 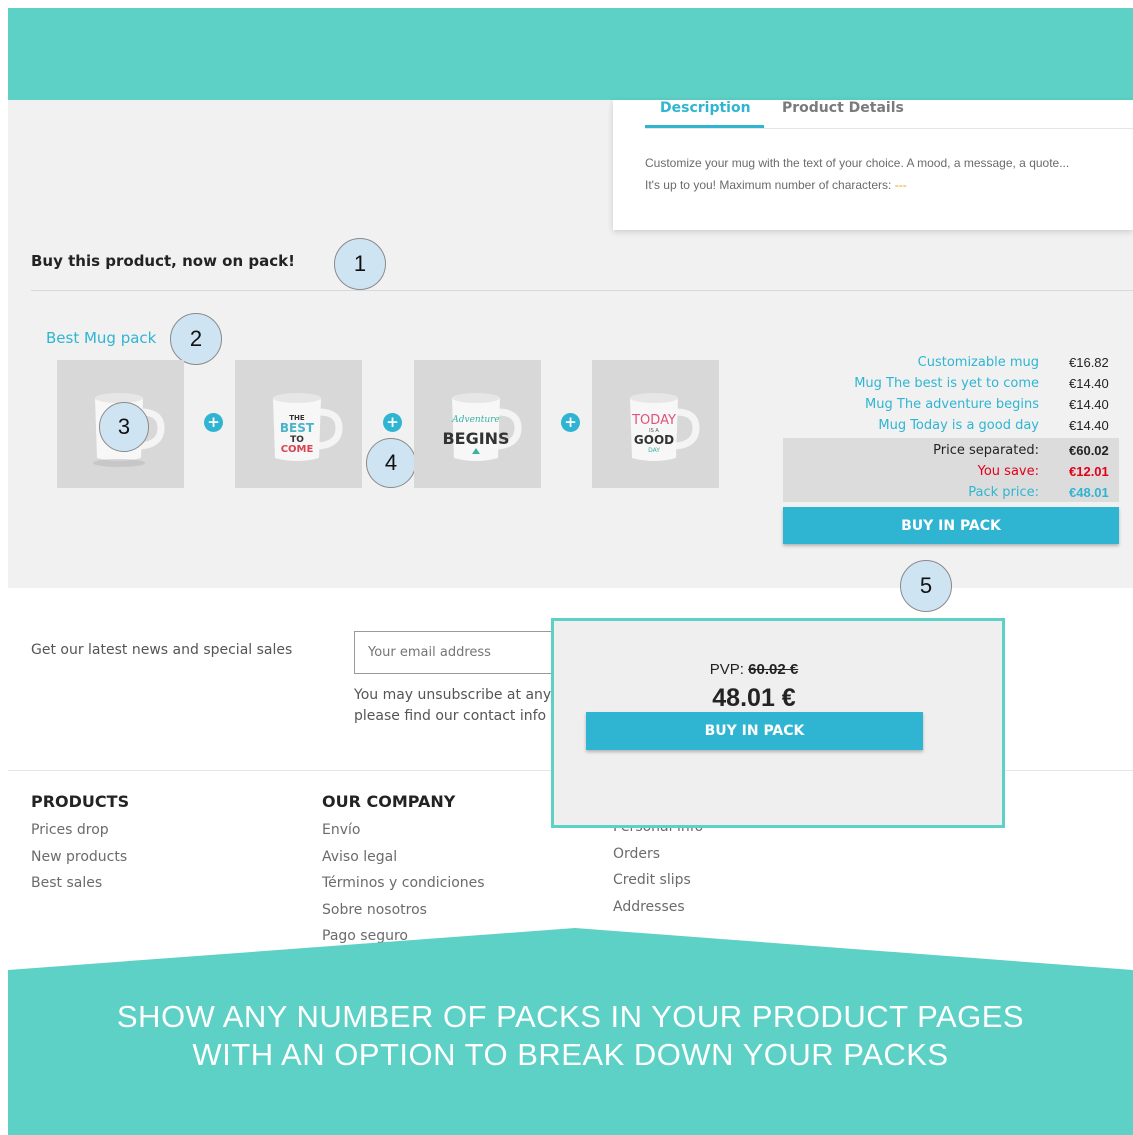 What do you see at coordinates (658, 859) in the screenshot?
I see `footer-link: Orders` at bounding box center [658, 859].